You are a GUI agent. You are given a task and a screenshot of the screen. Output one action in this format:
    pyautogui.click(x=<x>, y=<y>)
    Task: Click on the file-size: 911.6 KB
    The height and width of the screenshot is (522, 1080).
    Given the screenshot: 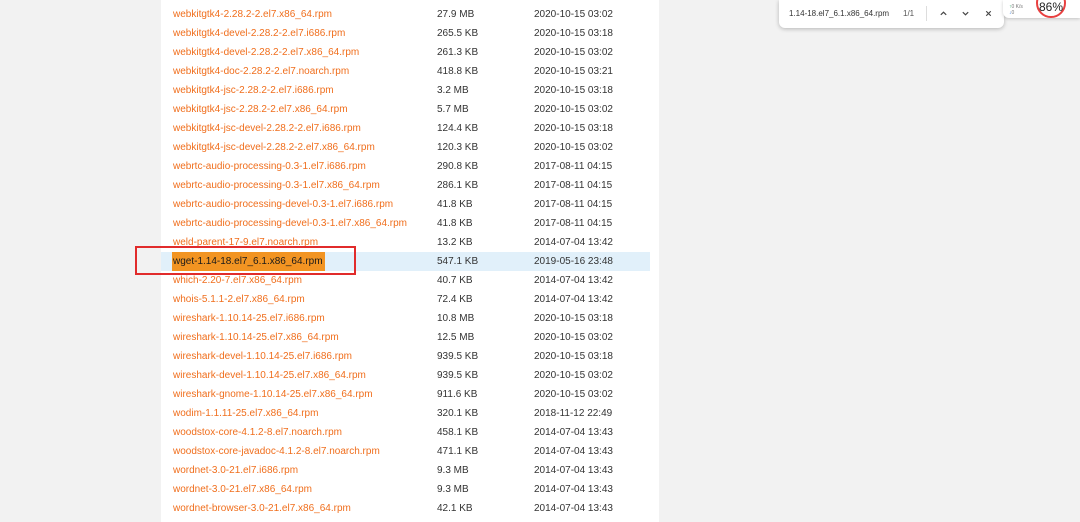 What is the action you would take?
    pyautogui.click(x=457, y=394)
    